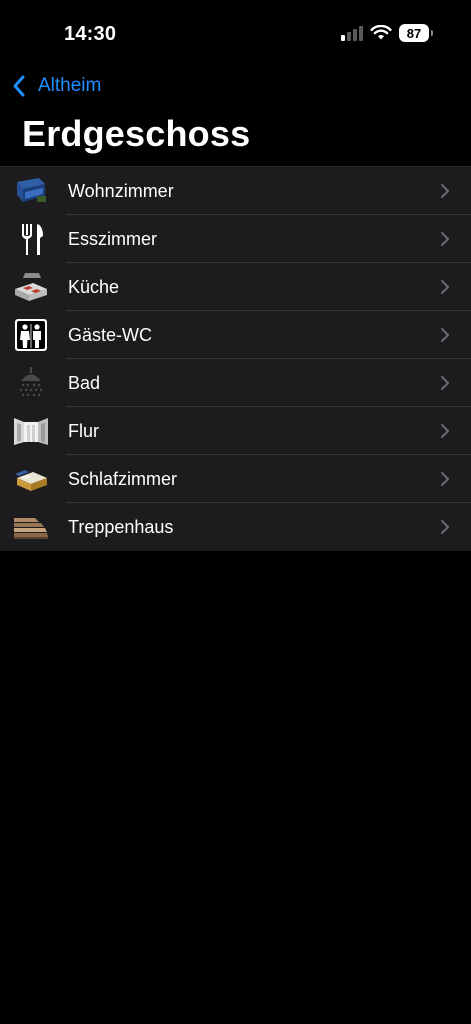 This screenshot has width=471, height=1024. I want to click on battery-level: 87, so click(414, 33).